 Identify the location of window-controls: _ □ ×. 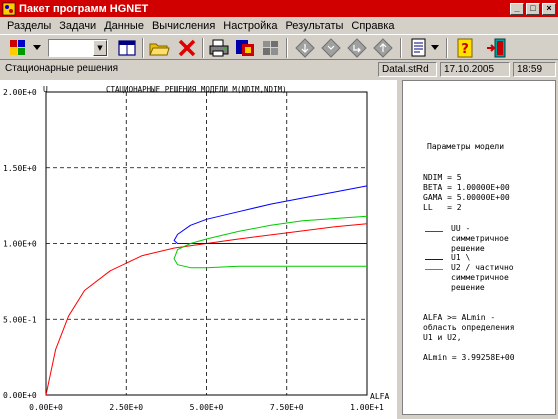
(533, 8).